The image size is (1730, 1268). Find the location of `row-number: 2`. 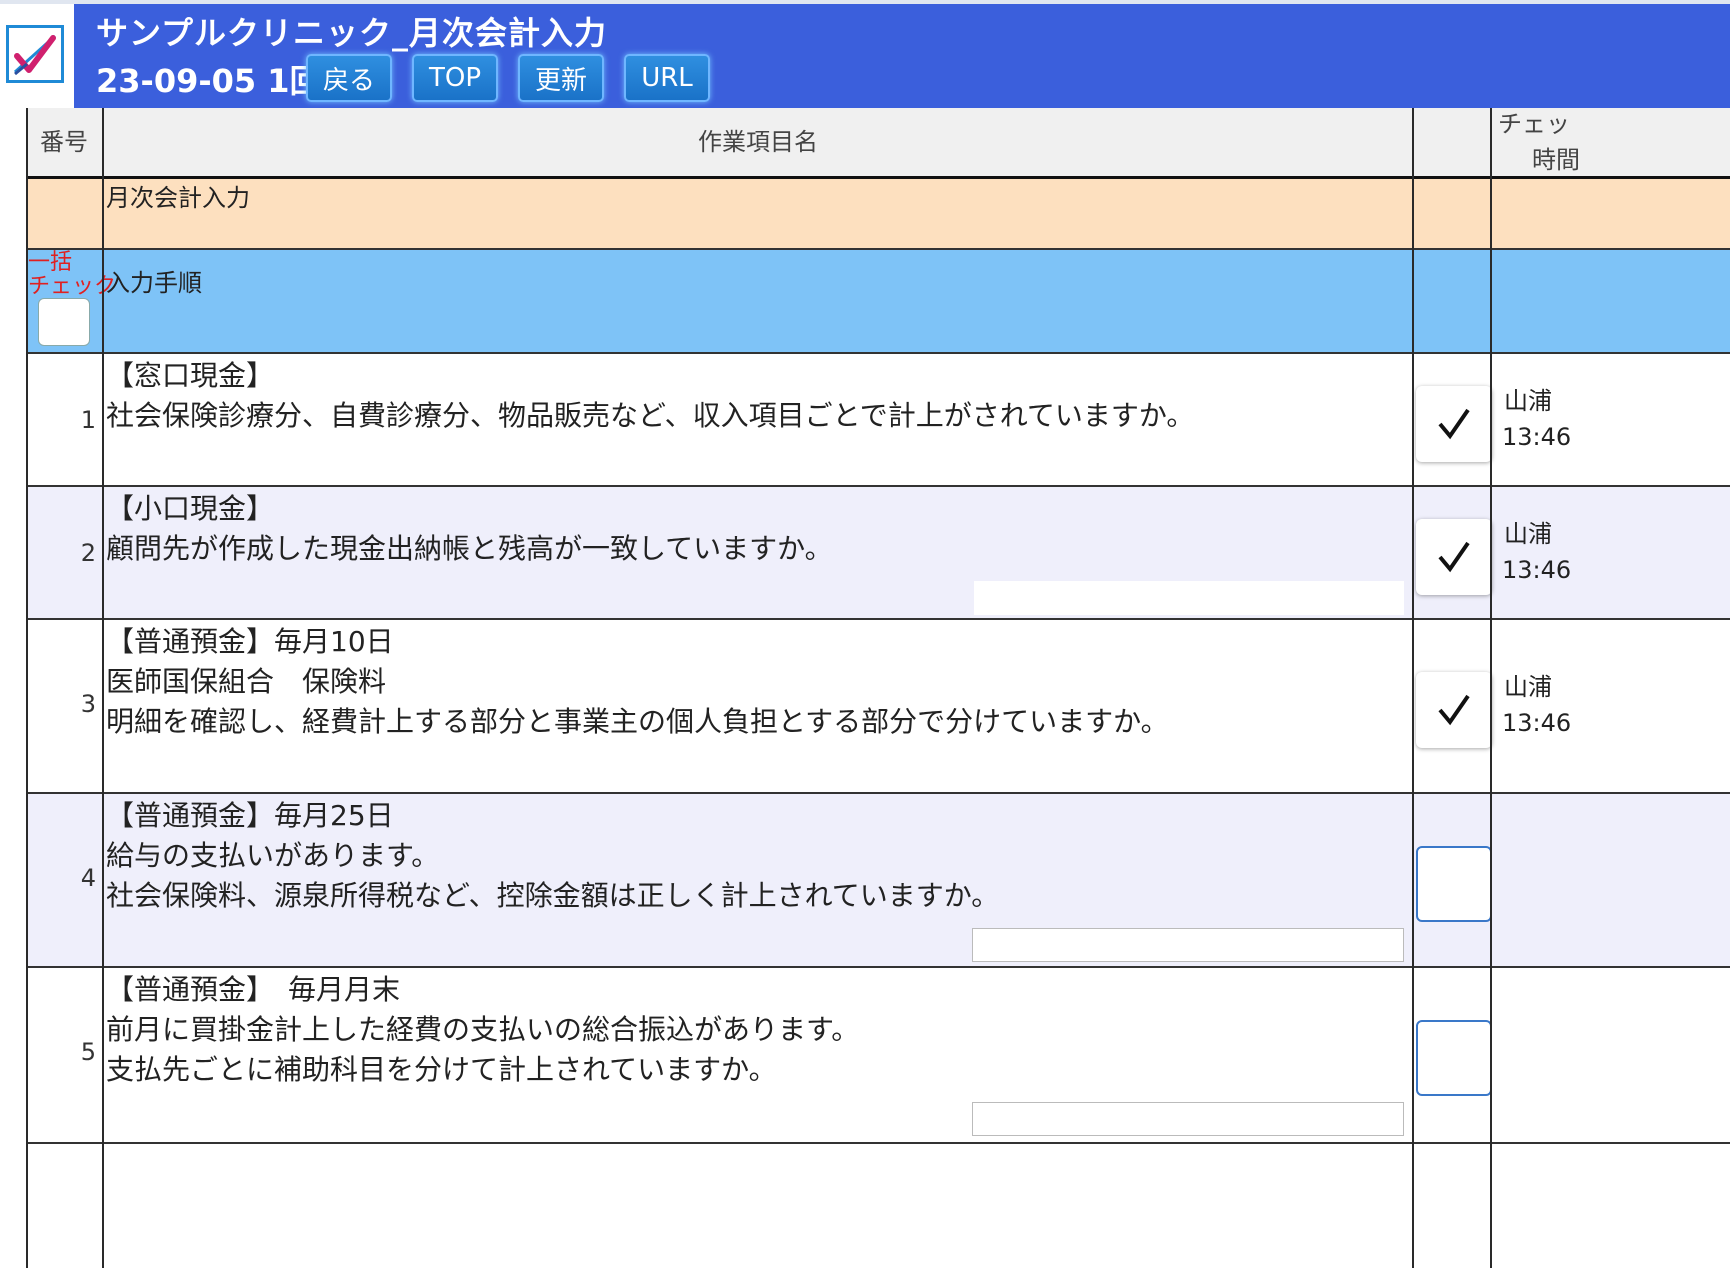

row-number: 2 is located at coordinates (88, 553).